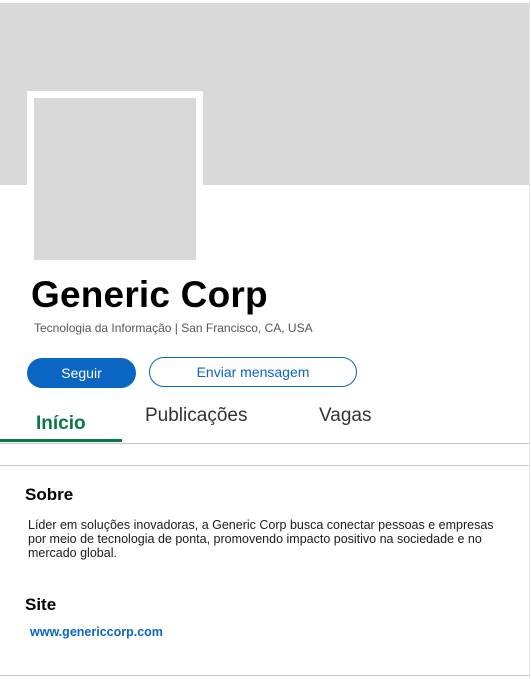 The image size is (531, 679). Describe the element at coordinates (81, 373) in the screenshot. I see `follow-button: Seguir` at that location.